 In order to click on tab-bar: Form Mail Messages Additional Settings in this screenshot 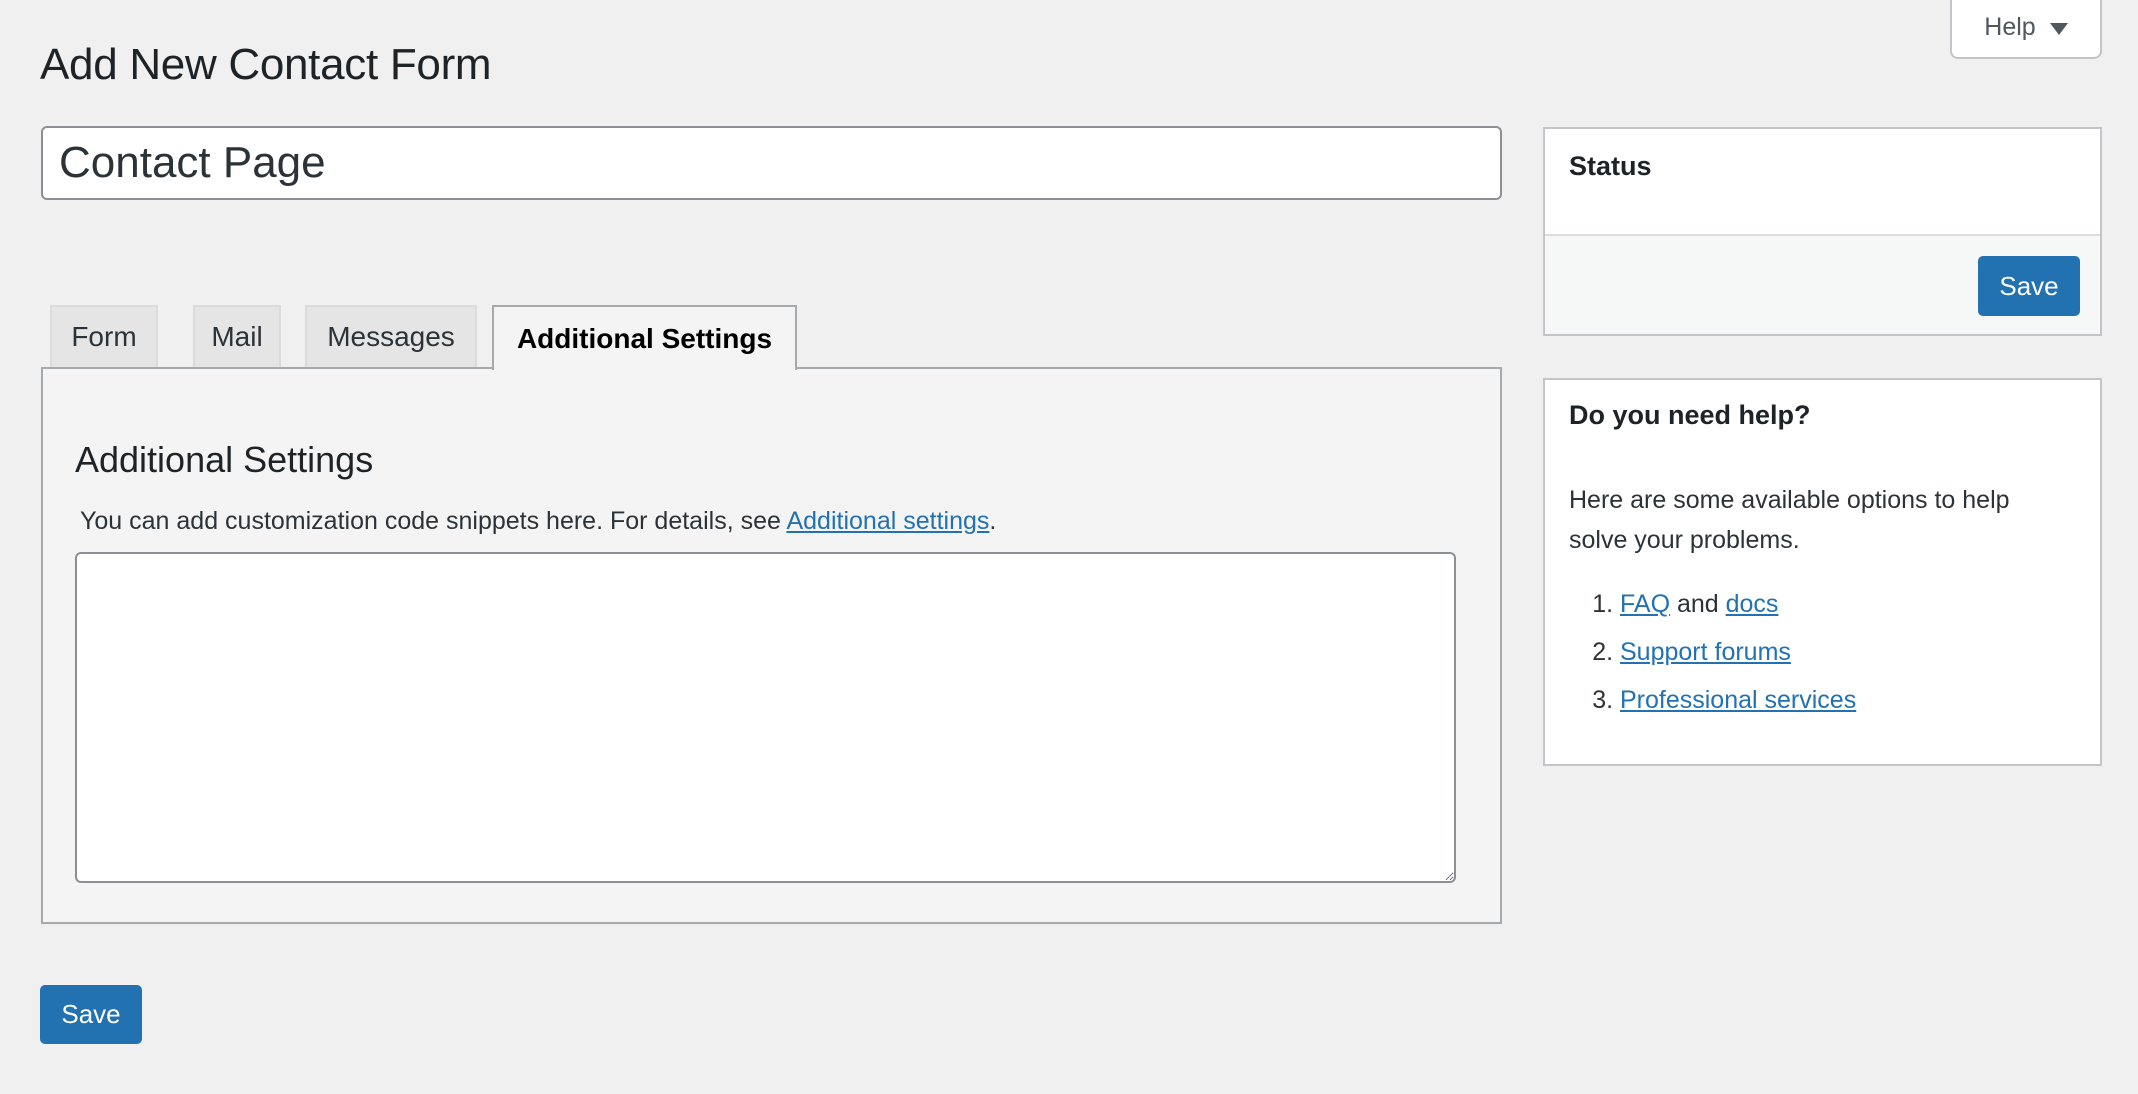, I will do `click(771, 337)`.